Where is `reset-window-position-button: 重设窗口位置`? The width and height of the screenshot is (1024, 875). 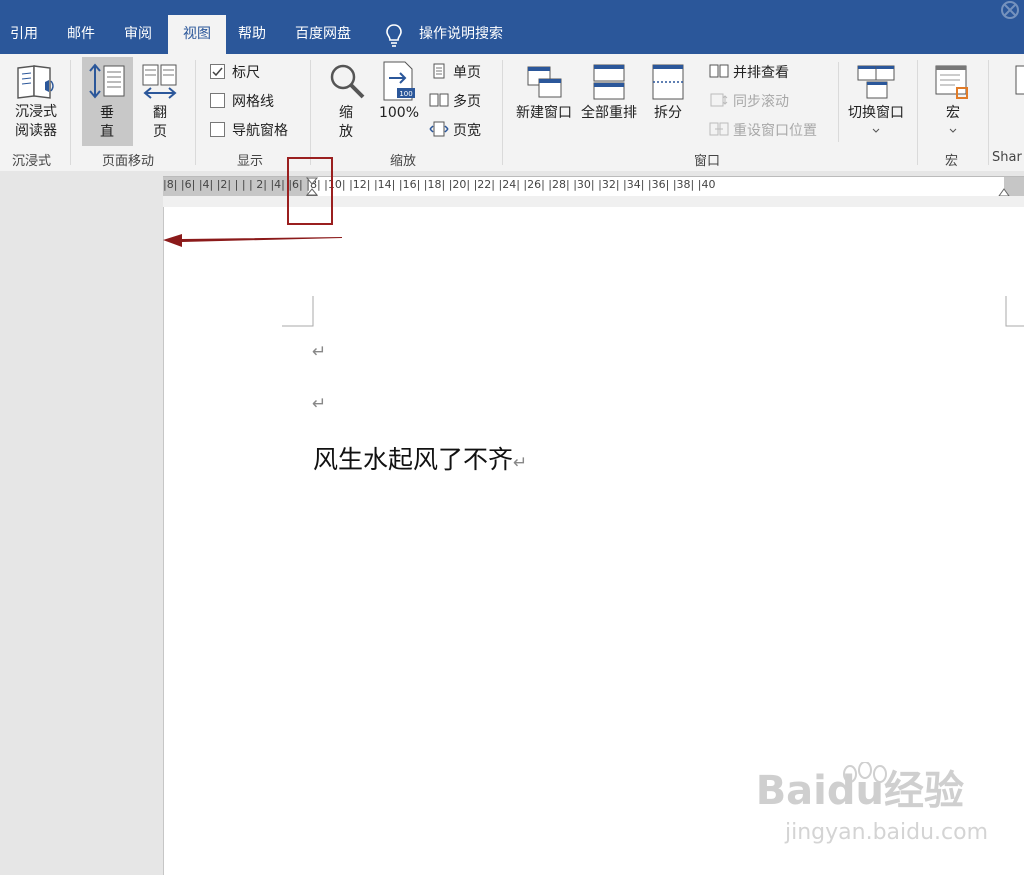 reset-window-position-button: 重设窗口位置 is located at coordinates (775, 130).